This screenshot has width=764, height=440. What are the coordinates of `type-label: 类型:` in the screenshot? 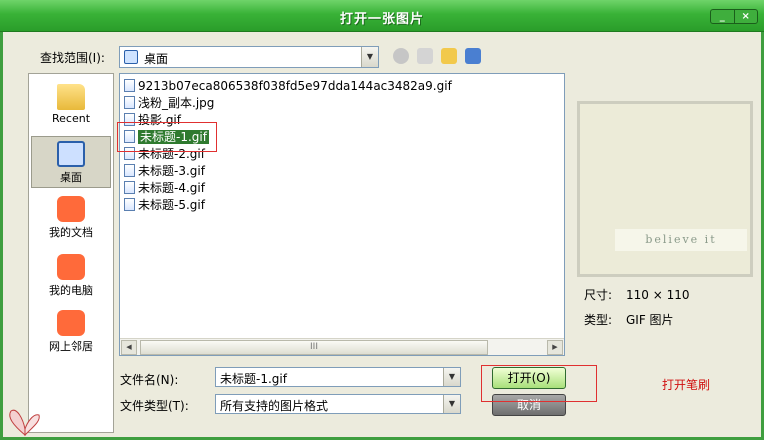 It's located at (598, 320).